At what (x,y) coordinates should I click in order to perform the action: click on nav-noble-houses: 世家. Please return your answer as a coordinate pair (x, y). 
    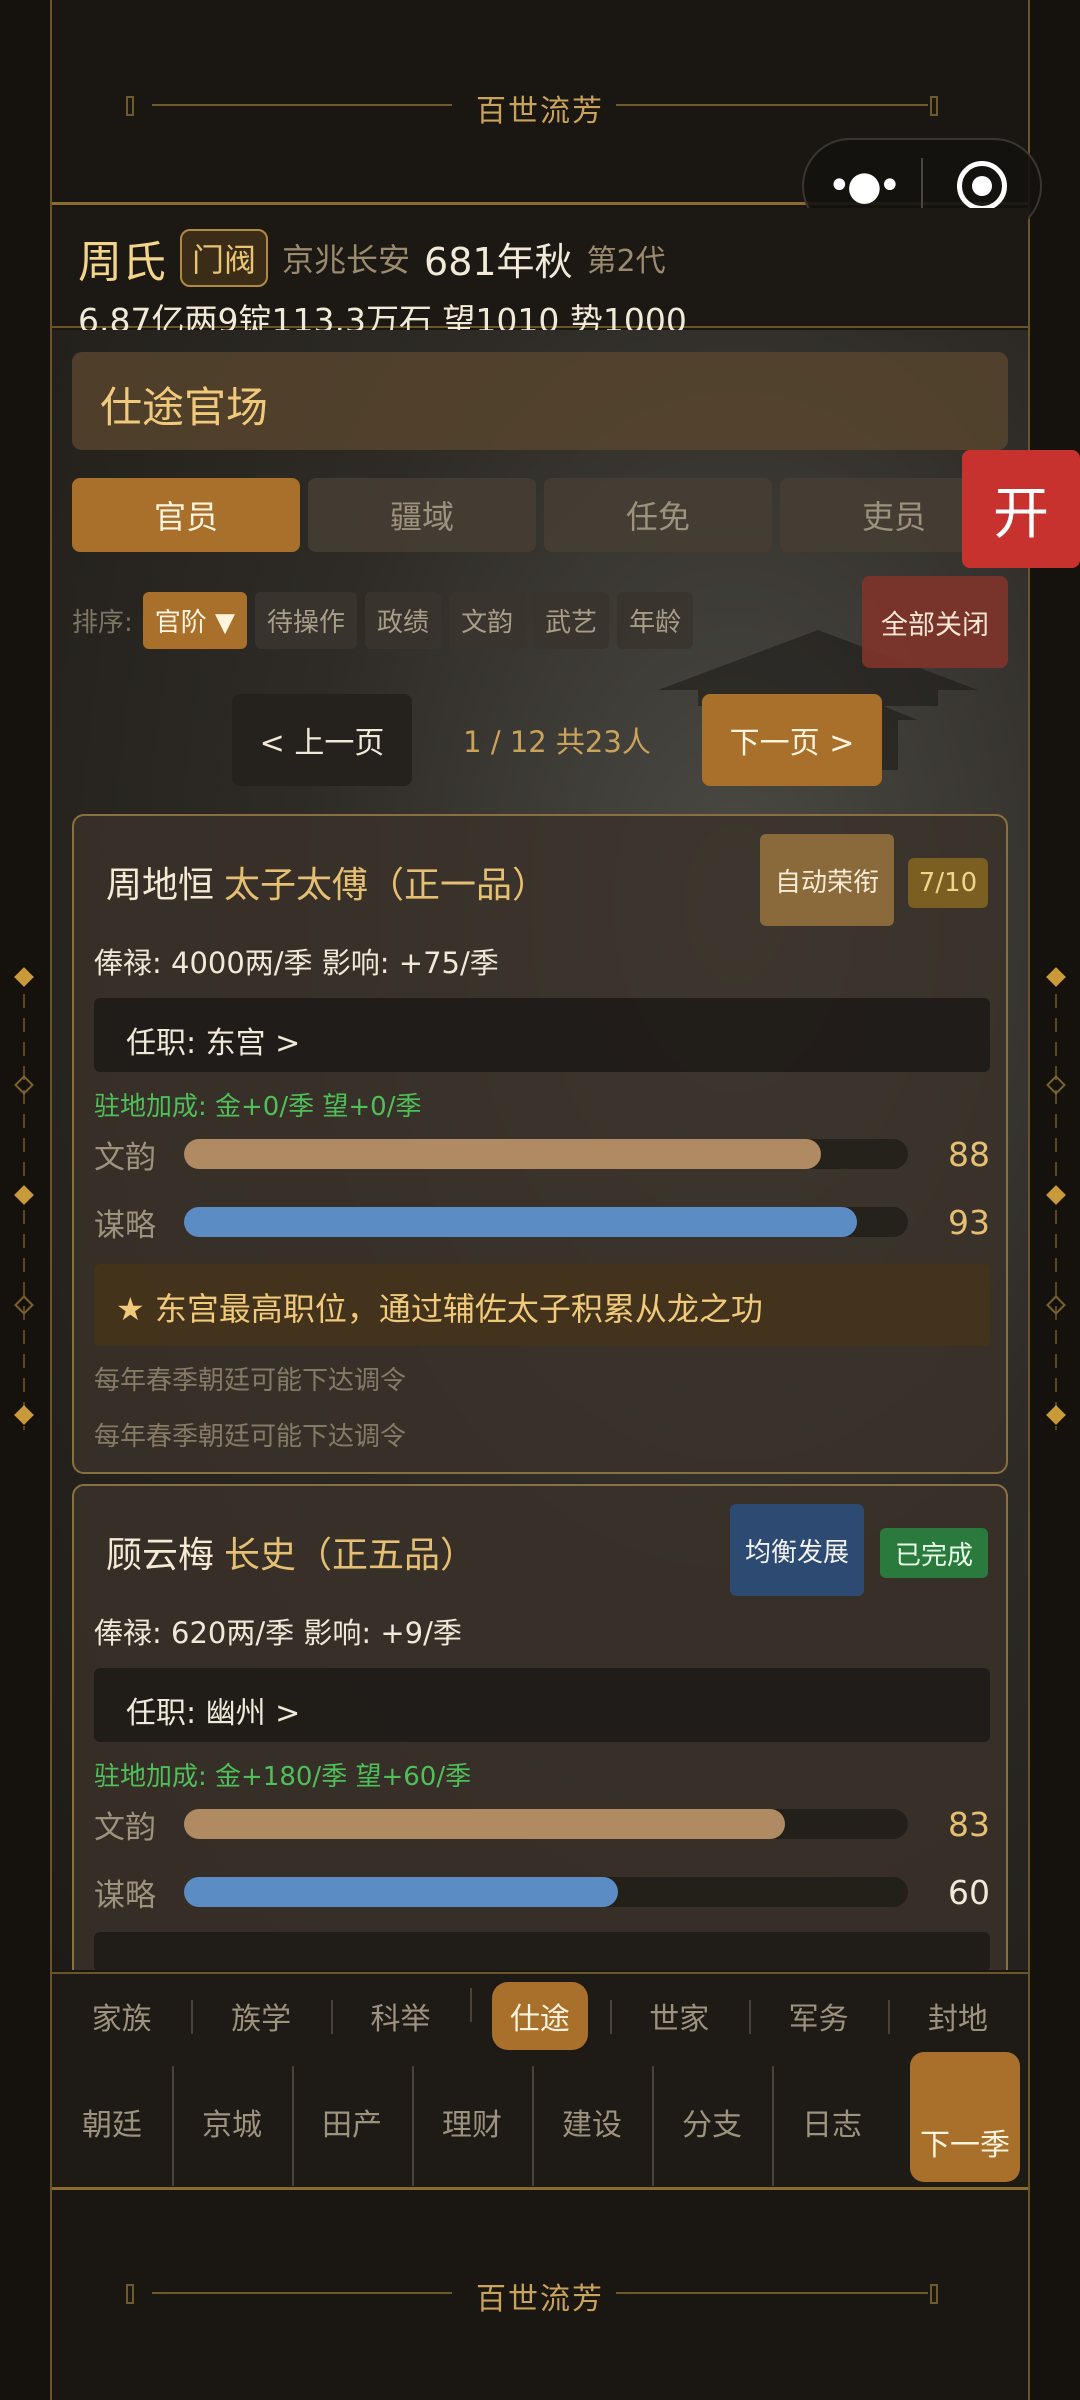
    Looking at the image, I should click on (679, 2016).